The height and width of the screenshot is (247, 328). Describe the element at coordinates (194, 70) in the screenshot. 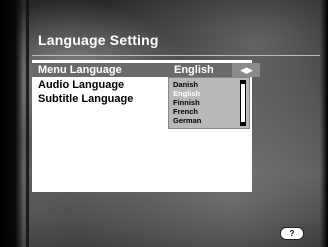

I see `menu-language-value: English` at that location.